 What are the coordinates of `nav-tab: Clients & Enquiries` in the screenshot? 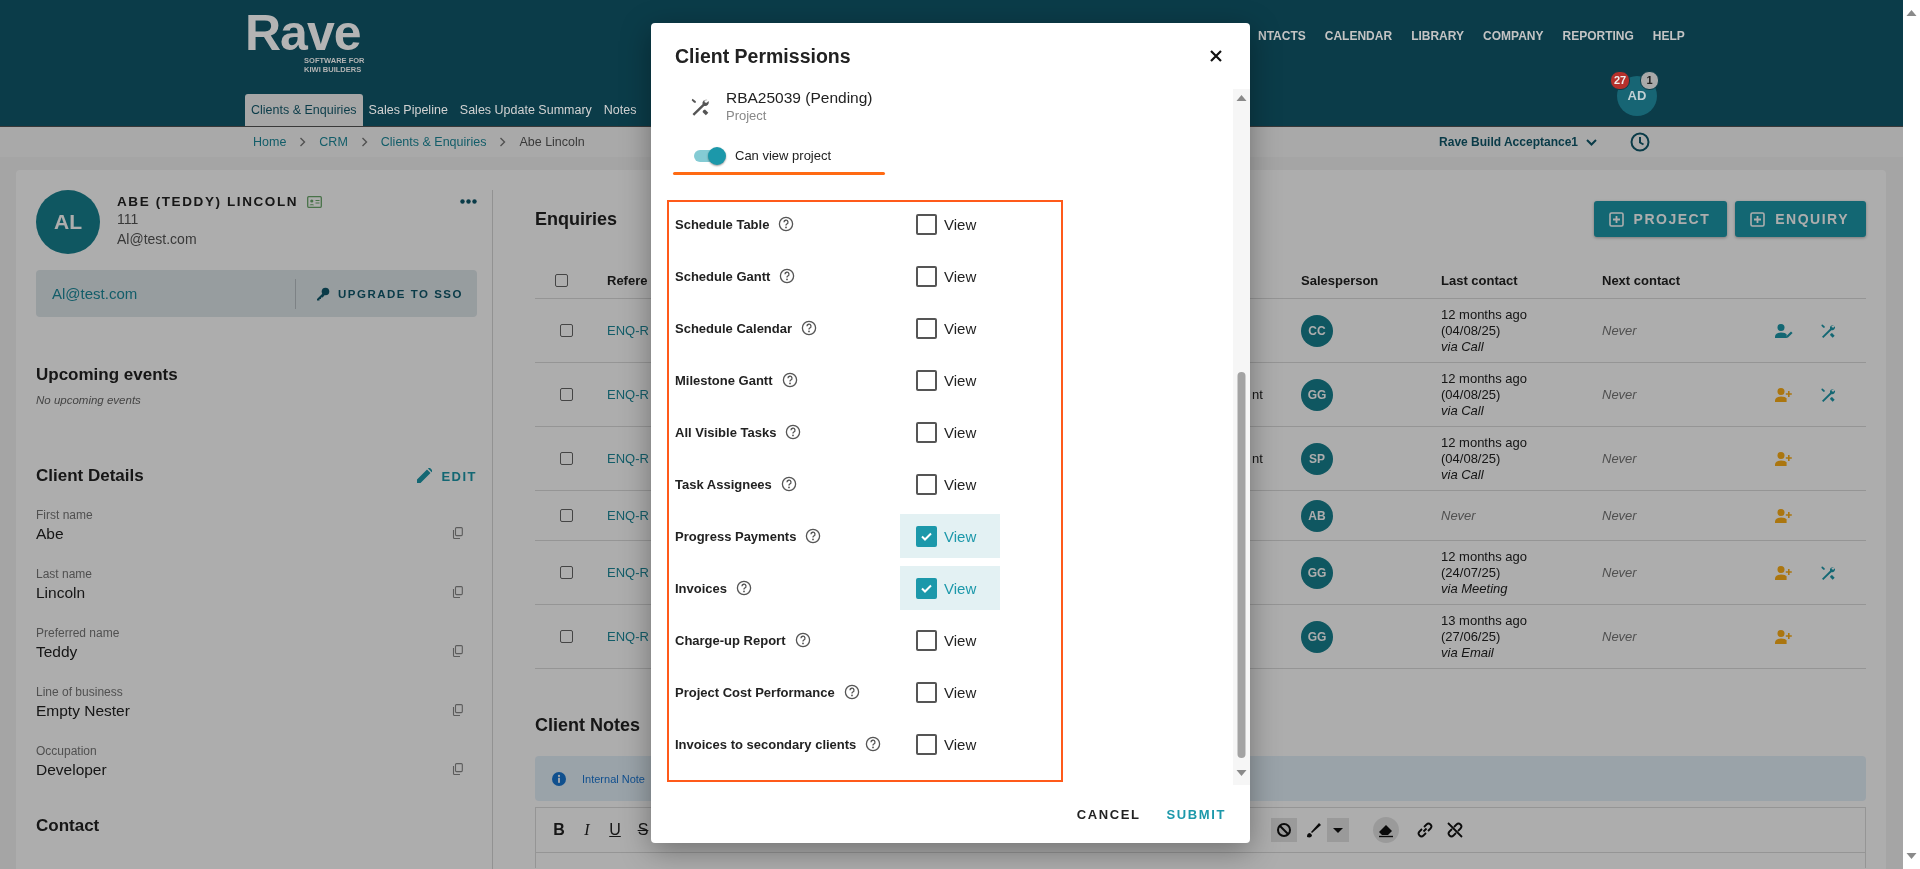 It's located at (304, 110).